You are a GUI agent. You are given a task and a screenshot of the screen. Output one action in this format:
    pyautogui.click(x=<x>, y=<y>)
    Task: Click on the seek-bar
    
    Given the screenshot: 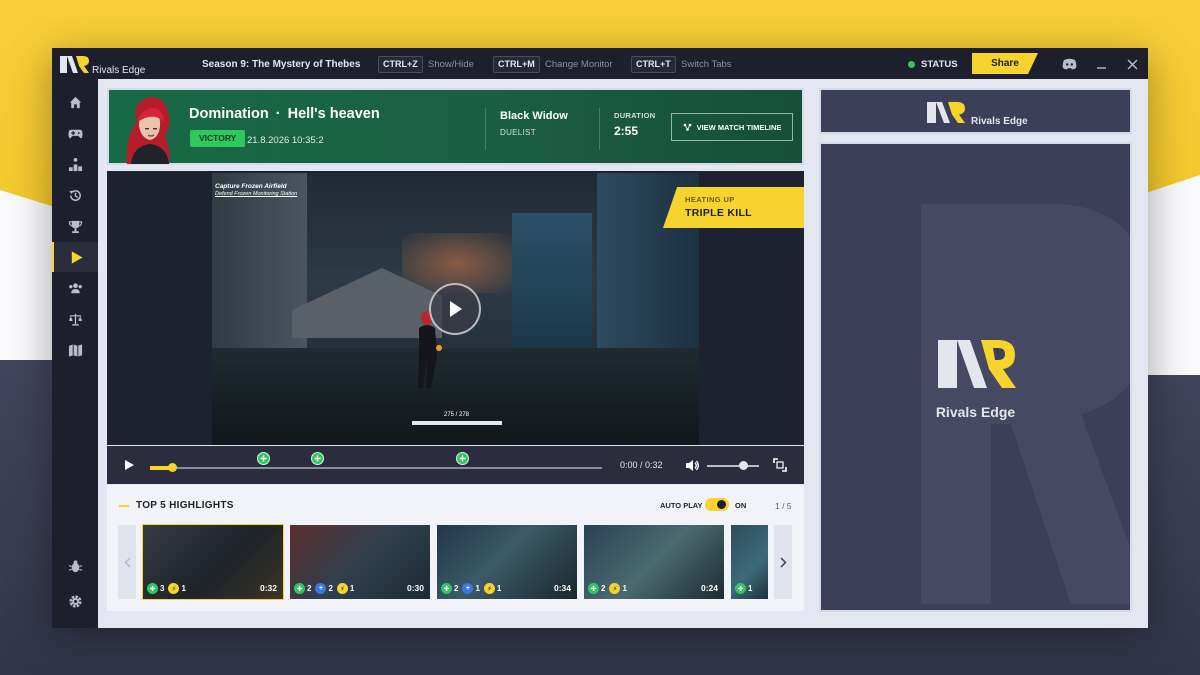 What is the action you would take?
    pyautogui.click(x=376, y=468)
    